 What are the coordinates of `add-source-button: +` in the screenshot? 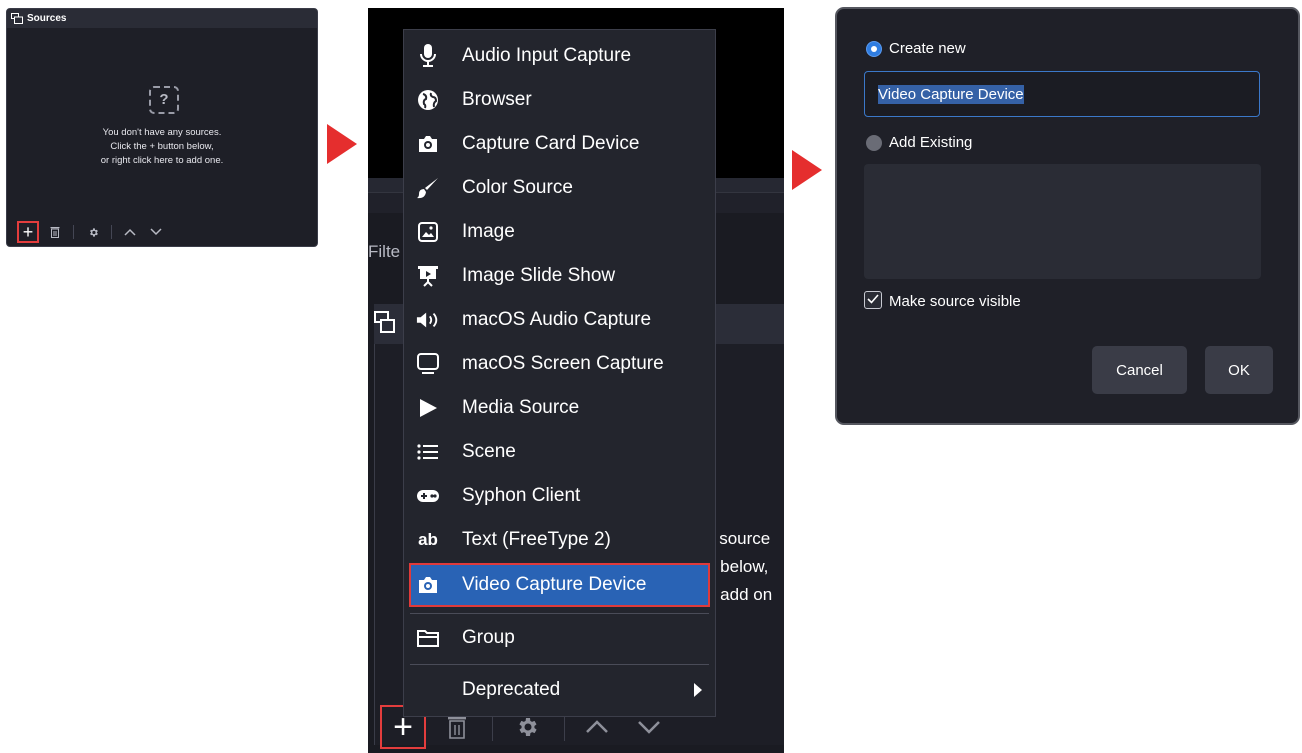 It's located at (28, 232).